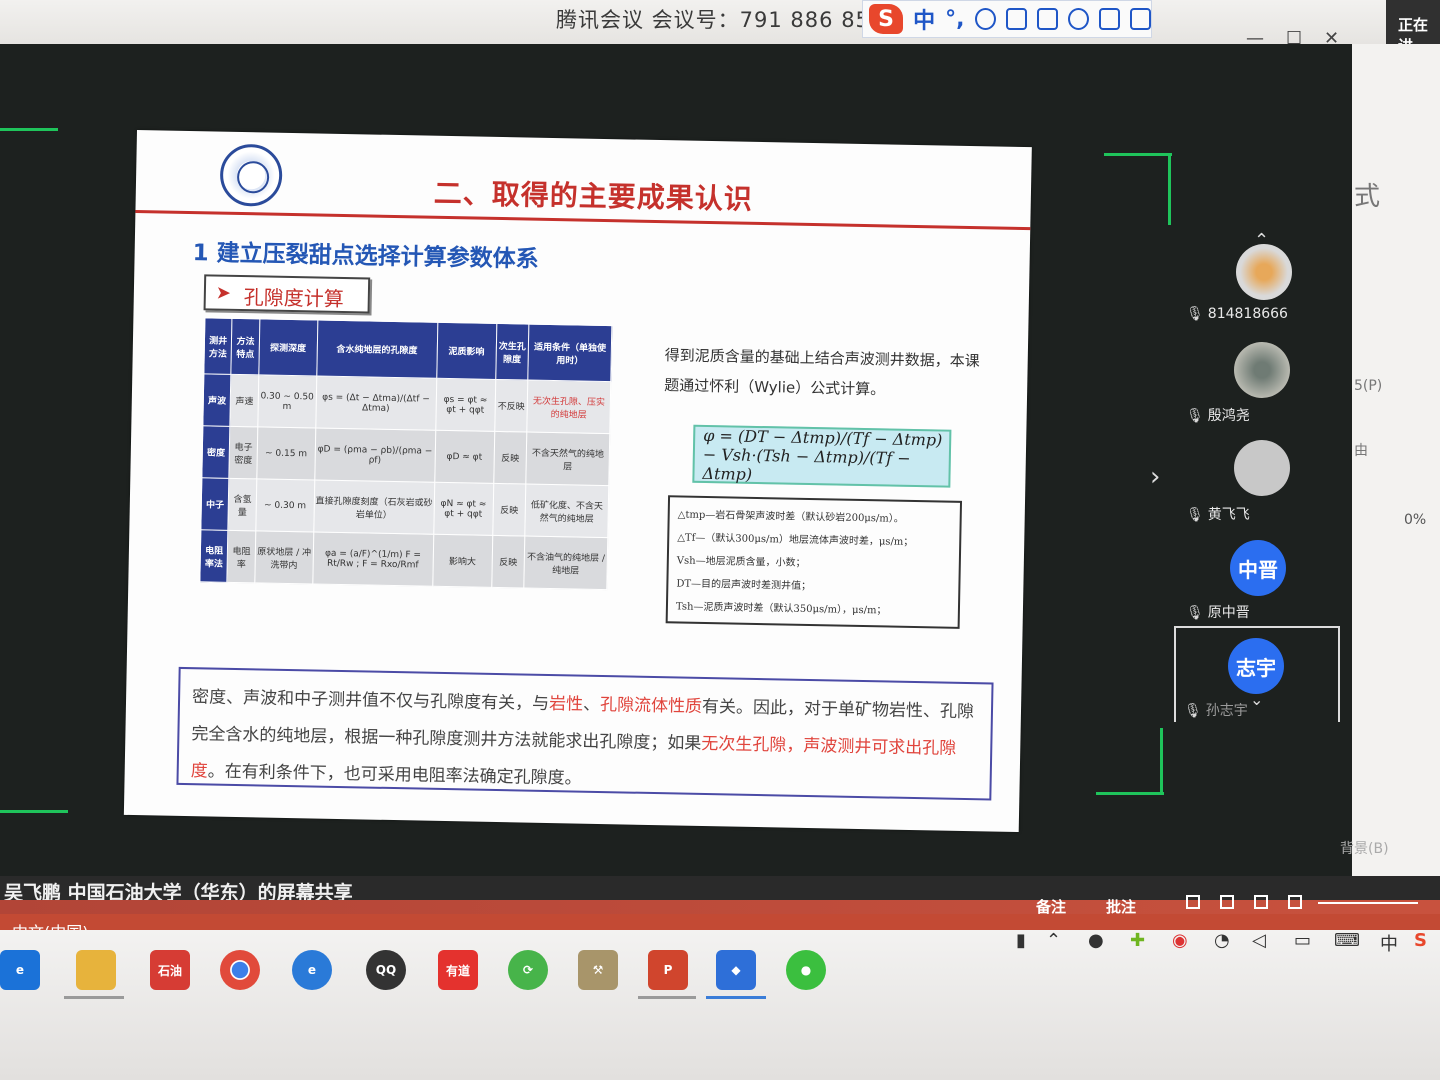  I want to click on conclusion-text: 。在有利条件下，也可采用电阻率法确定孔隙度。, so click(394, 775).